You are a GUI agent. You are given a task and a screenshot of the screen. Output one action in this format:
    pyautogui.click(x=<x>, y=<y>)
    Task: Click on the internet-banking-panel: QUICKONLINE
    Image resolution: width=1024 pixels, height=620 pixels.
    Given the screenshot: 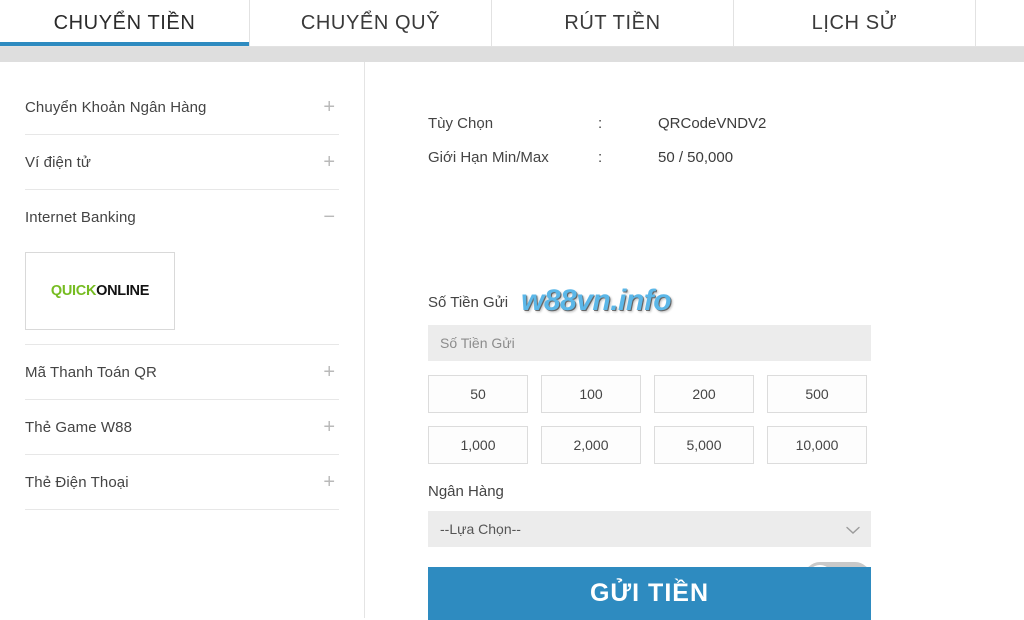 What is the action you would take?
    pyautogui.click(x=182, y=294)
    